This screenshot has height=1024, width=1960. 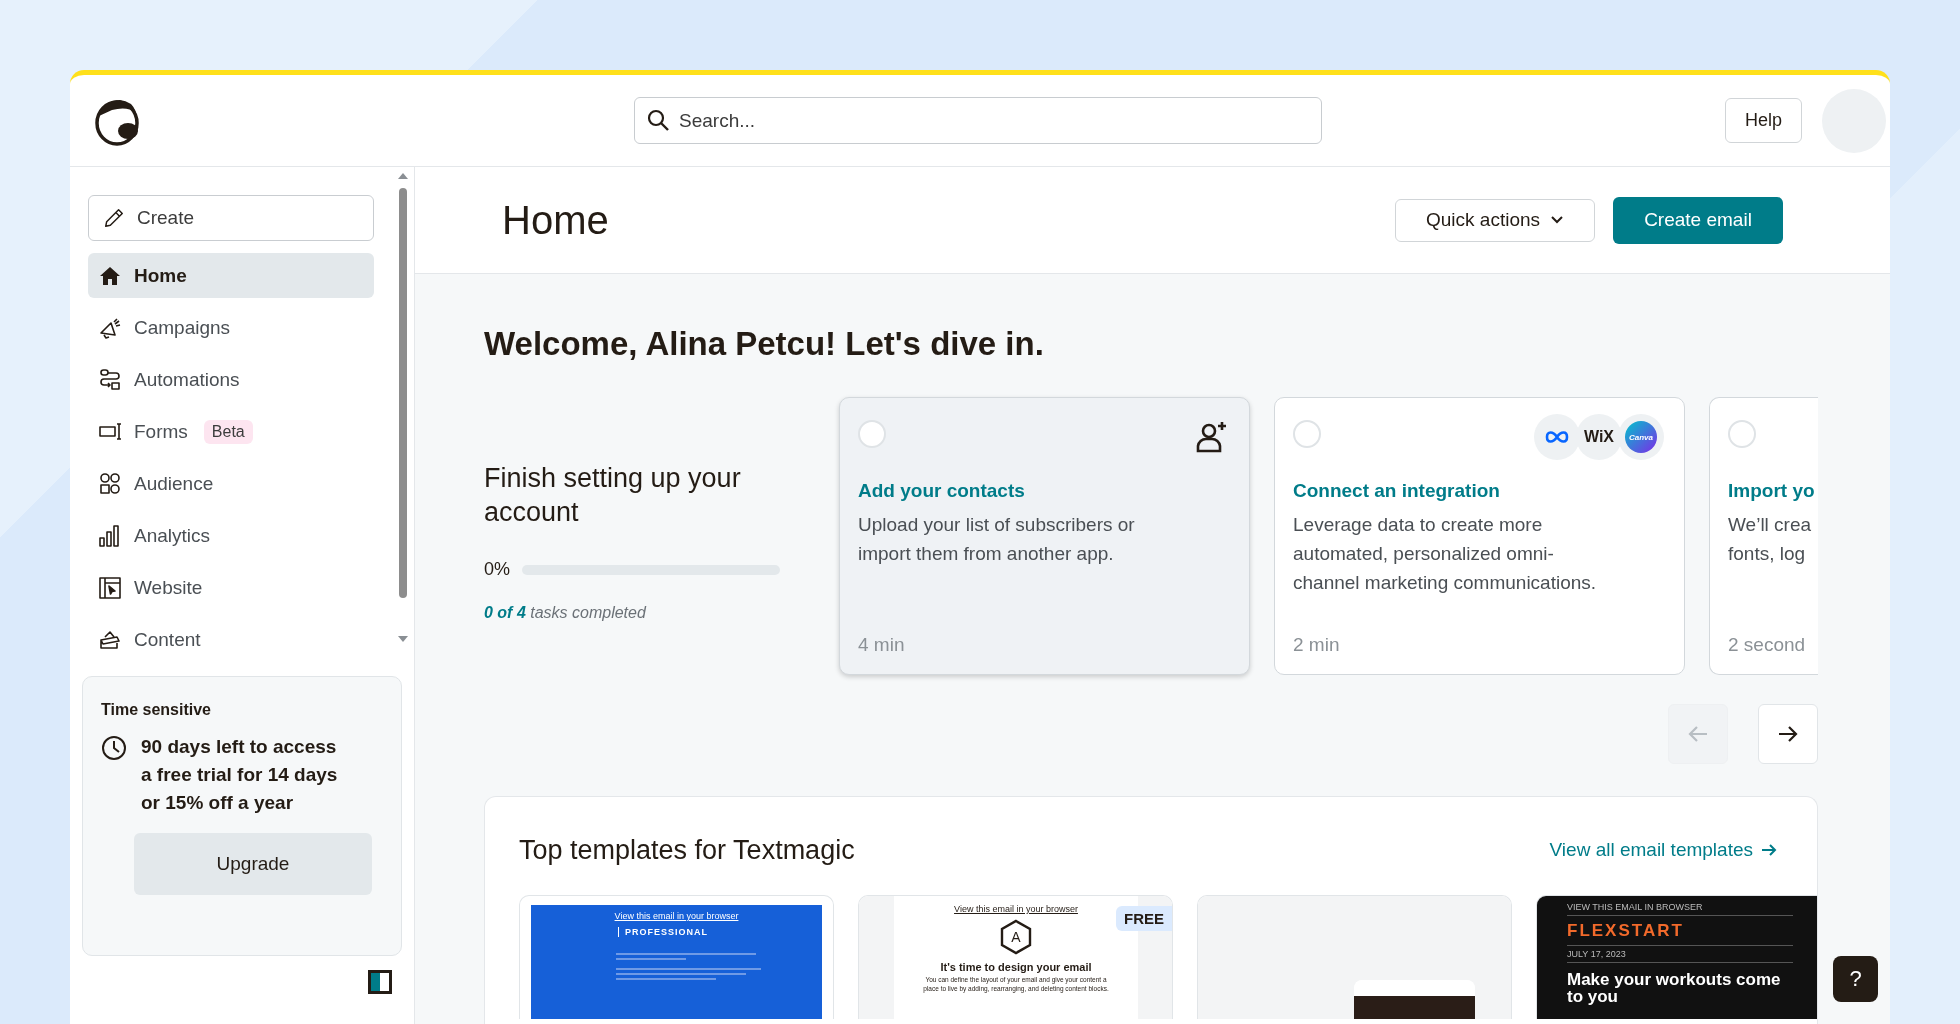 What do you see at coordinates (114, 218) in the screenshot?
I see `pencil-icon` at bounding box center [114, 218].